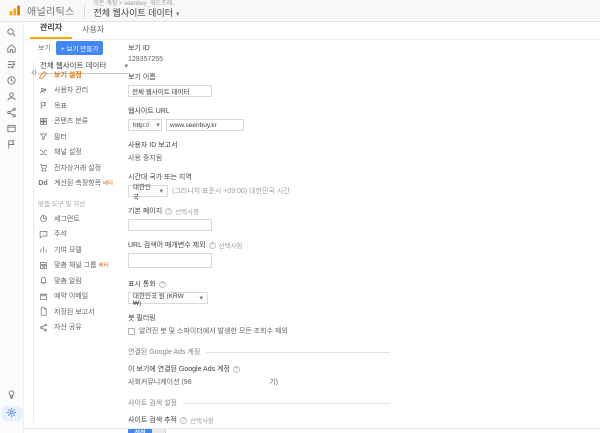 This screenshot has width=600, height=433. What do you see at coordinates (12, 113) in the screenshot?
I see `rail-item-acquisition` at bounding box center [12, 113].